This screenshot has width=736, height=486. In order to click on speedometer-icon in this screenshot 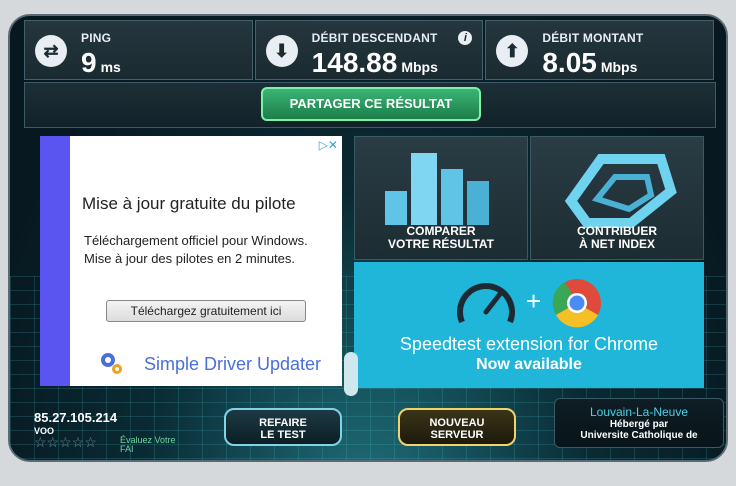, I will do `click(486, 303)`.